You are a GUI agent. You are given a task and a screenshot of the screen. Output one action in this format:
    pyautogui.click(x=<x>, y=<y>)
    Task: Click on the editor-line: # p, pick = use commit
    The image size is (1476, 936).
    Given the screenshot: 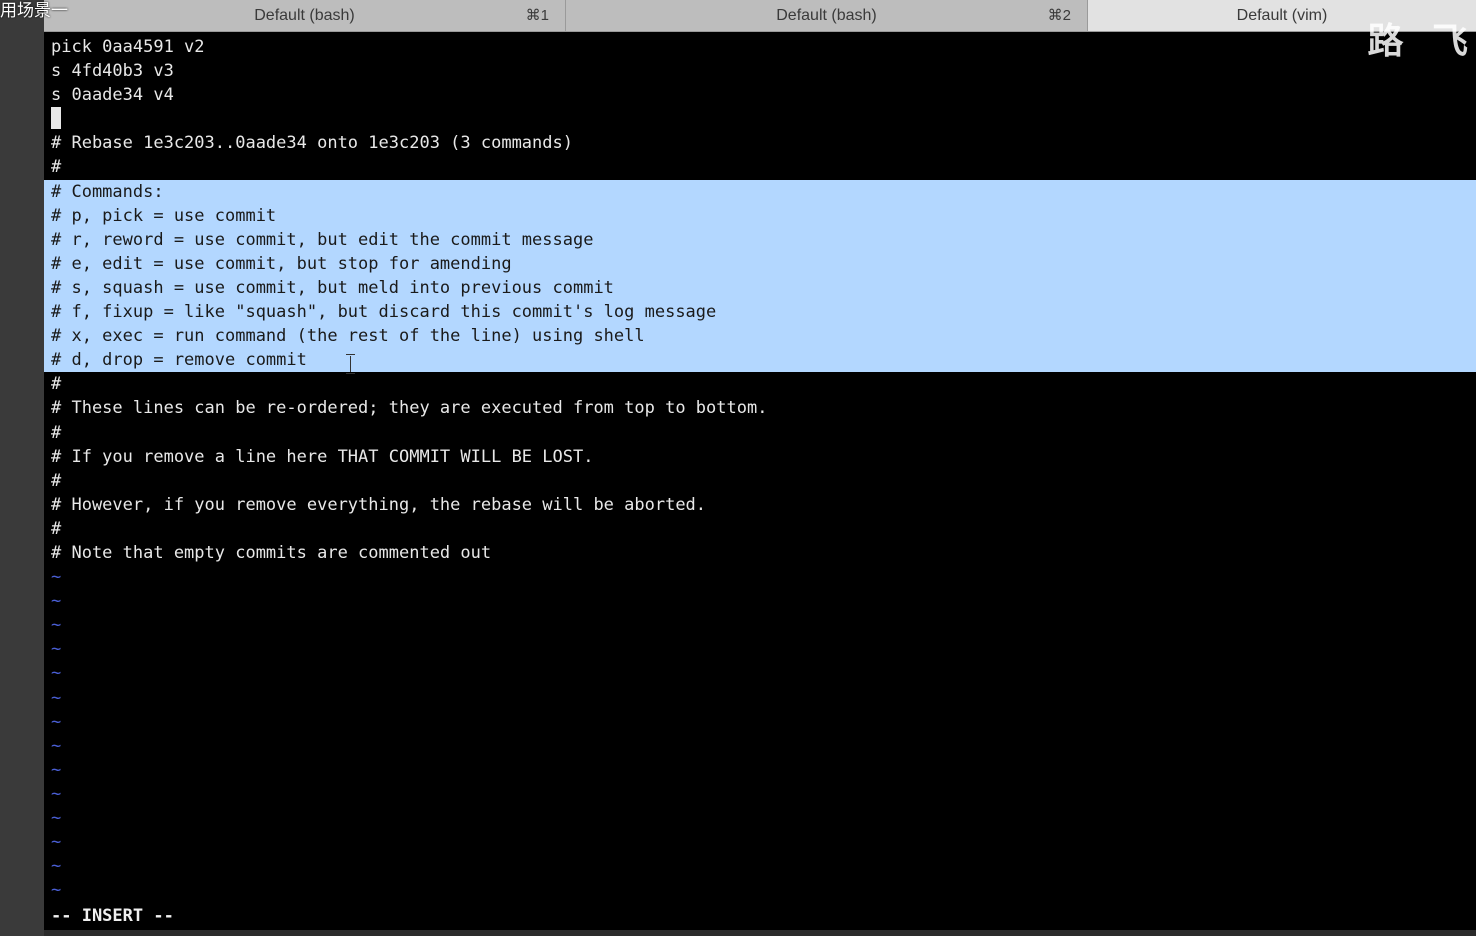 What is the action you would take?
    pyautogui.click(x=760, y=215)
    